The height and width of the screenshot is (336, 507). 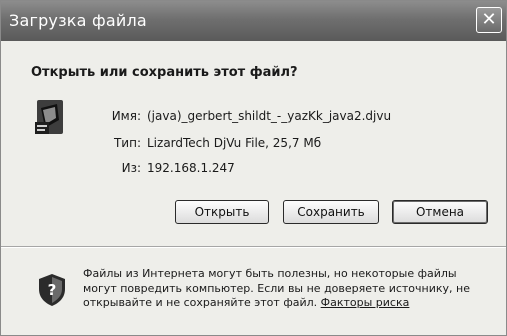 I want to click on close-button: ✕, so click(x=489, y=20).